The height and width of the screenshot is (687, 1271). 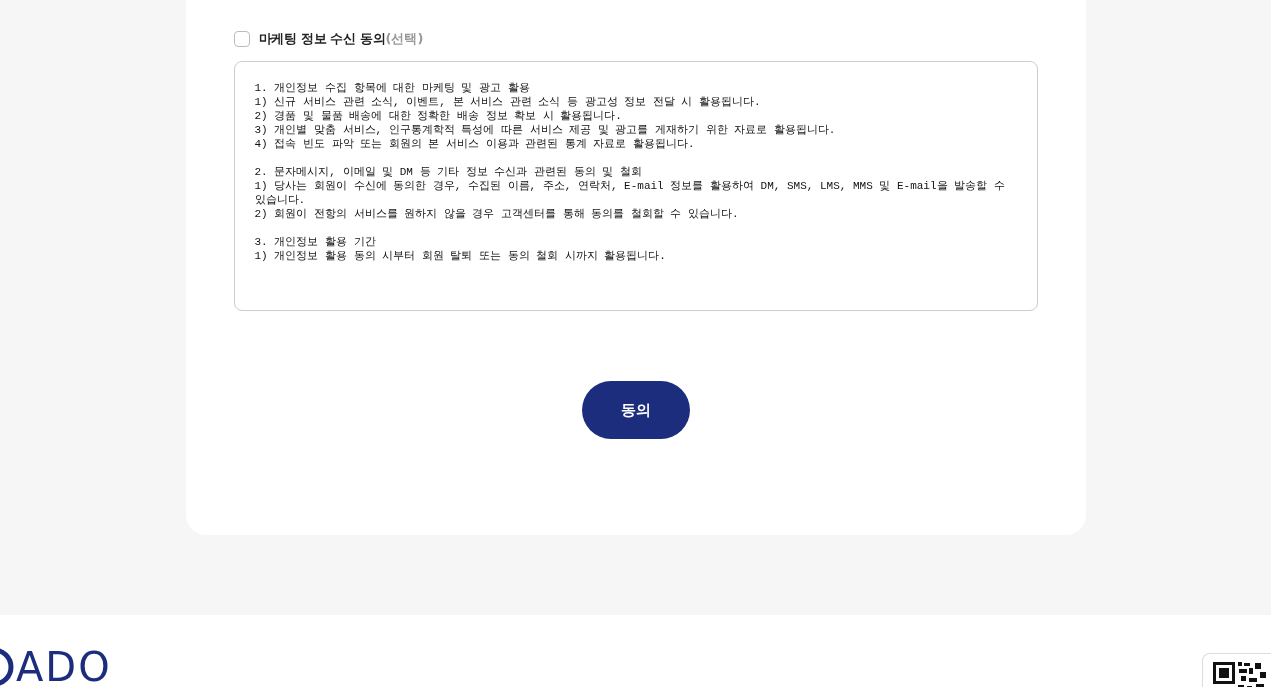 What do you see at coordinates (404, 39) in the screenshot?
I see `optional-label: (선택)` at bounding box center [404, 39].